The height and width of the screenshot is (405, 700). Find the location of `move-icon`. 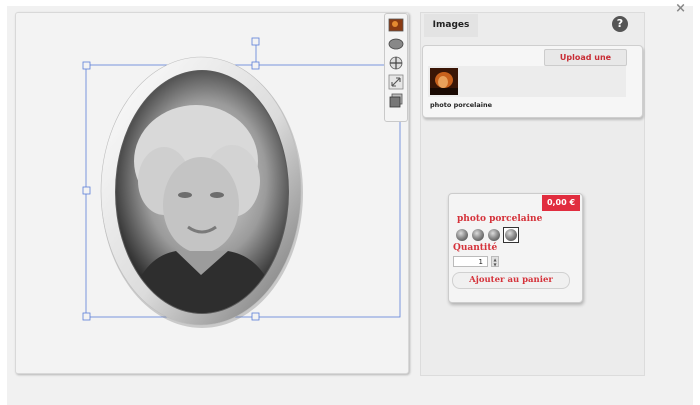

move-icon is located at coordinates (396, 63).